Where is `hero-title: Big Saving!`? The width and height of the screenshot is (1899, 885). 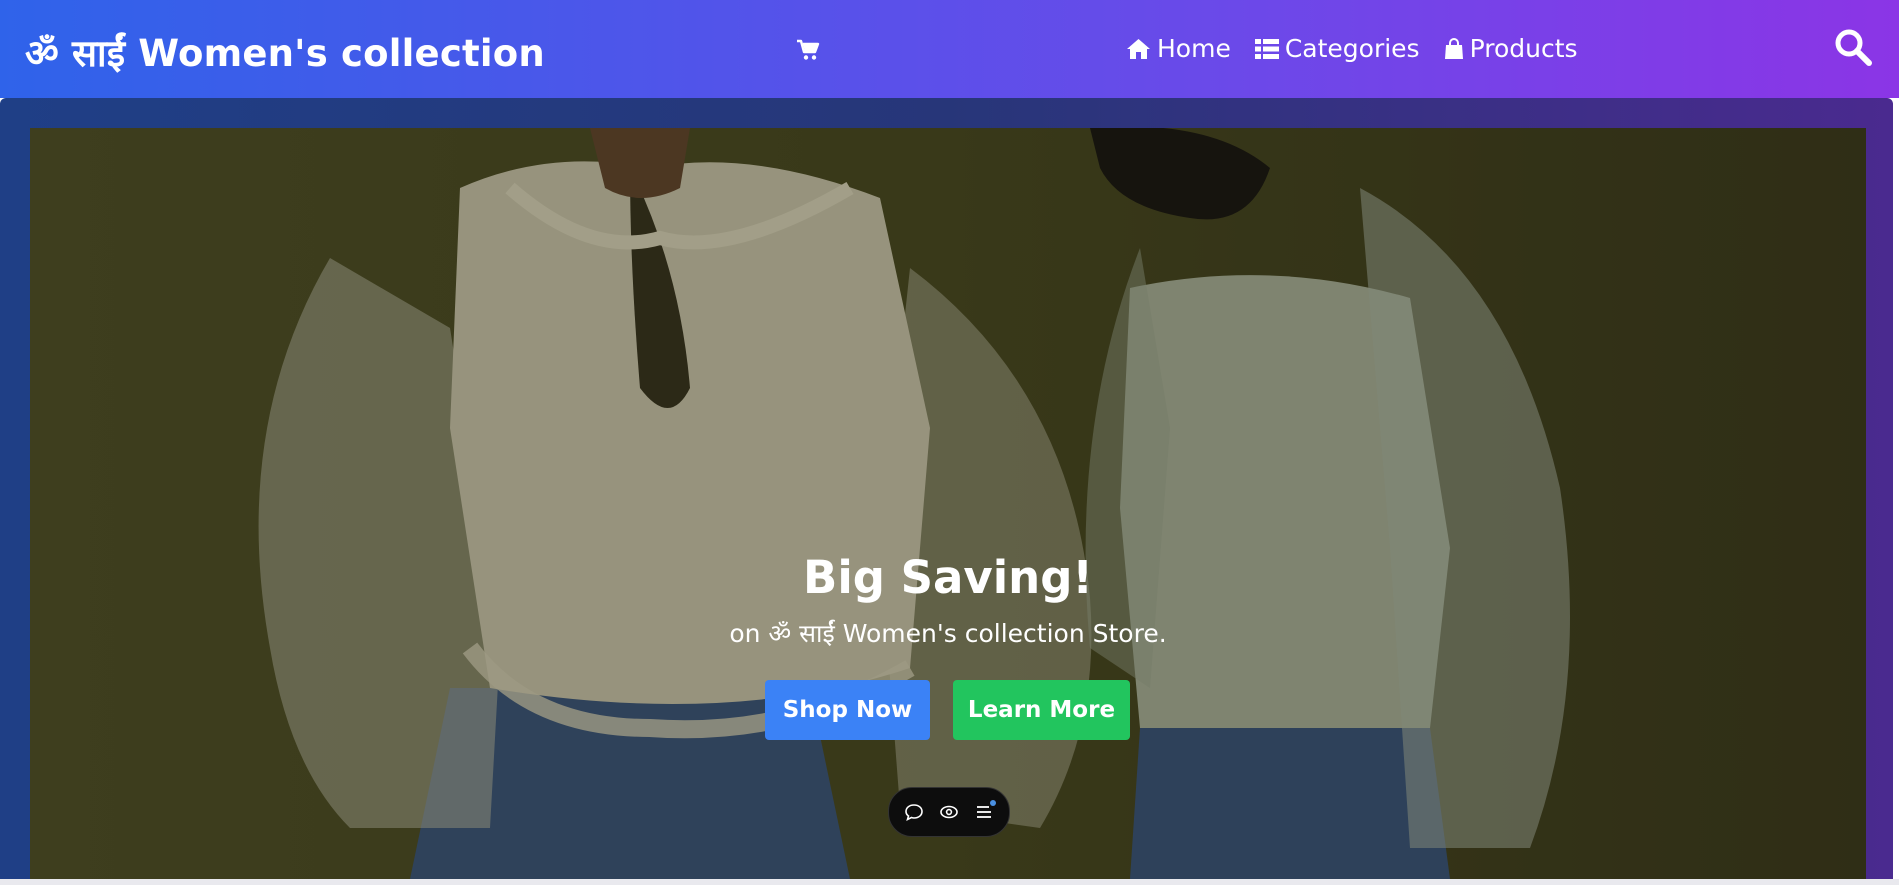 hero-title: Big Saving! is located at coordinates (948, 577).